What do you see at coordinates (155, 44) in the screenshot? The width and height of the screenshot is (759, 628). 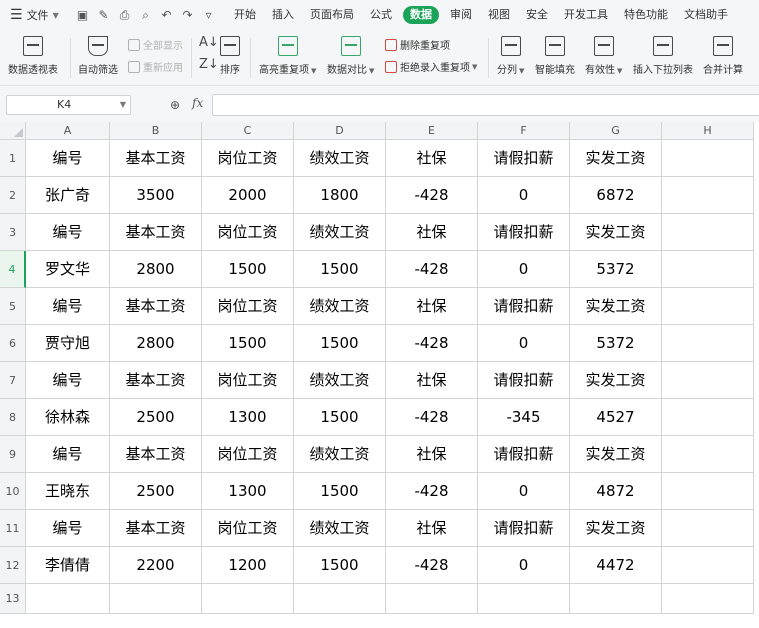 I see `show-all-button: 全部显示` at bounding box center [155, 44].